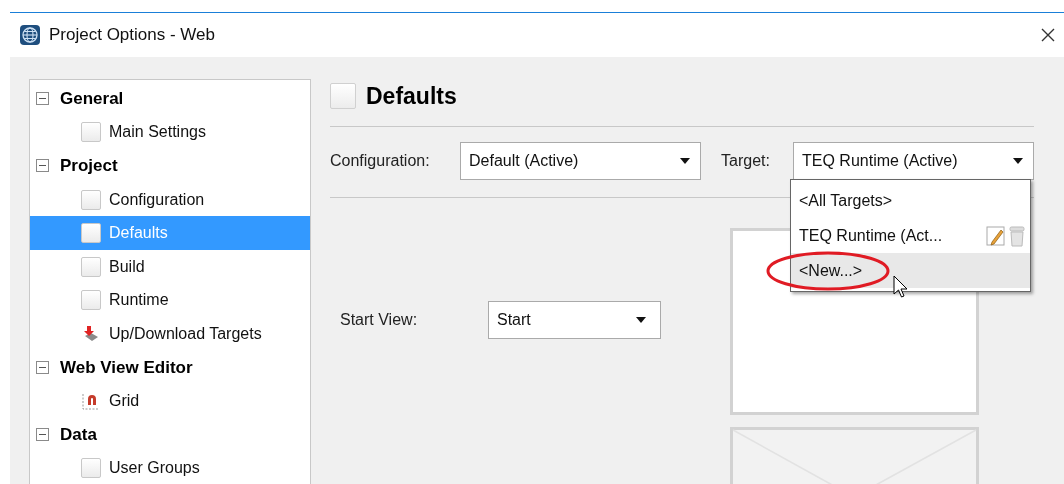 The width and height of the screenshot is (1064, 484). I want to click on dropdown-option: <New...>, so click(910, 270).